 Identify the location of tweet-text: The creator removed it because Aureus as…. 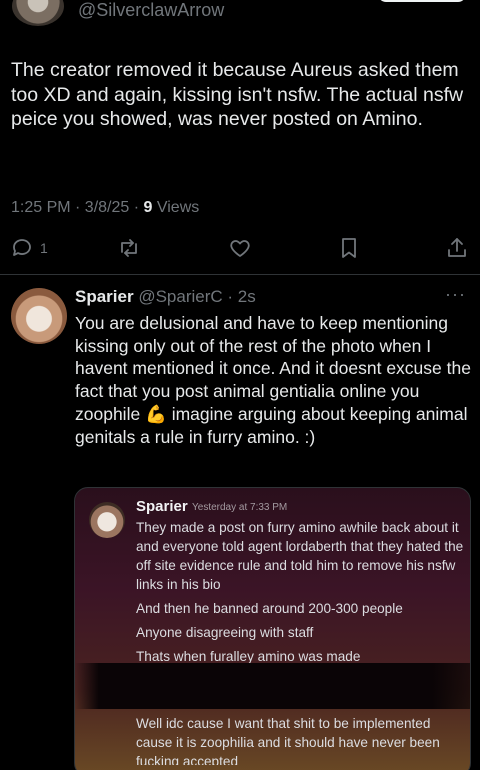
(237, 94).